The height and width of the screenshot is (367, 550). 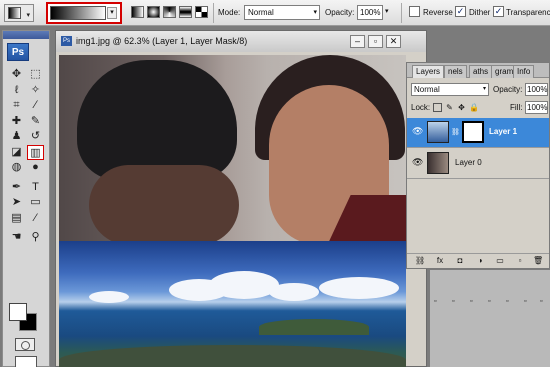 What do you see at coordinates (16, 202) in the screenshot?
I see `path-selection-tool-icon: ➤` at bounding box center [16, 202].